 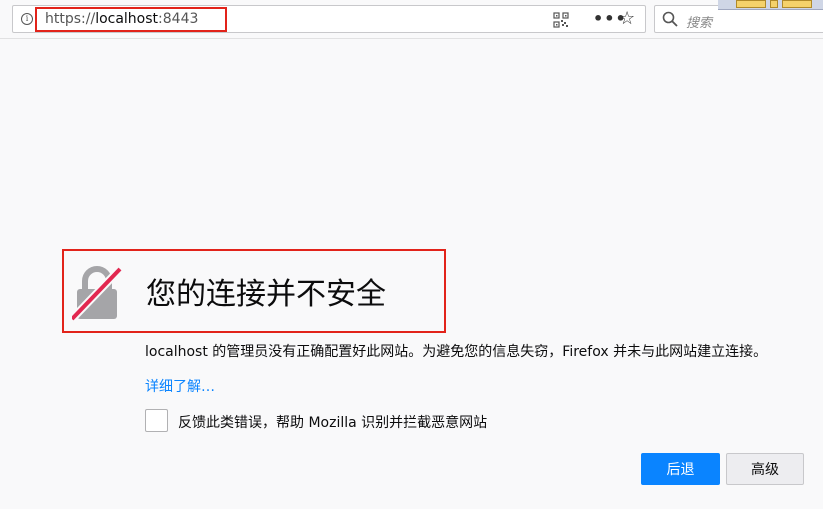 What do you see at coordinates (131, 19) in the screenshot?
I see `url-highlight-box` at bounding box center [131, 19].